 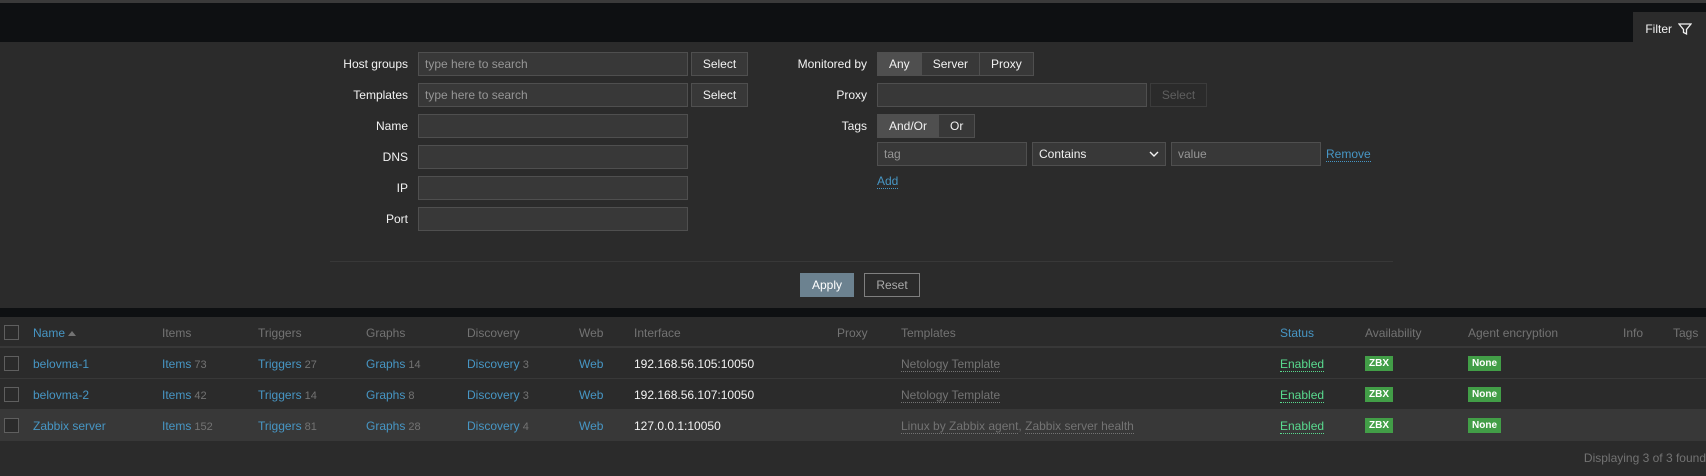 What do you see at coordinates (553, 188) in the screenshot?
I see `ip-field` at bounding box center [553, 188].